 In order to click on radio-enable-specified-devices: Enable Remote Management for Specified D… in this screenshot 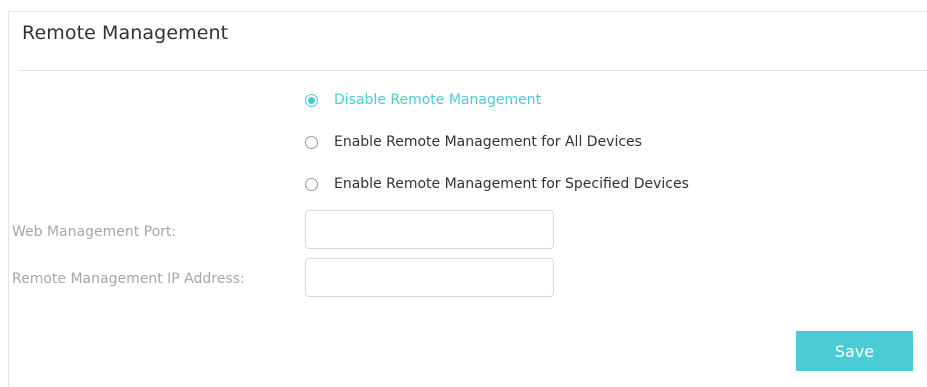, I will do `click(497, 184)`.